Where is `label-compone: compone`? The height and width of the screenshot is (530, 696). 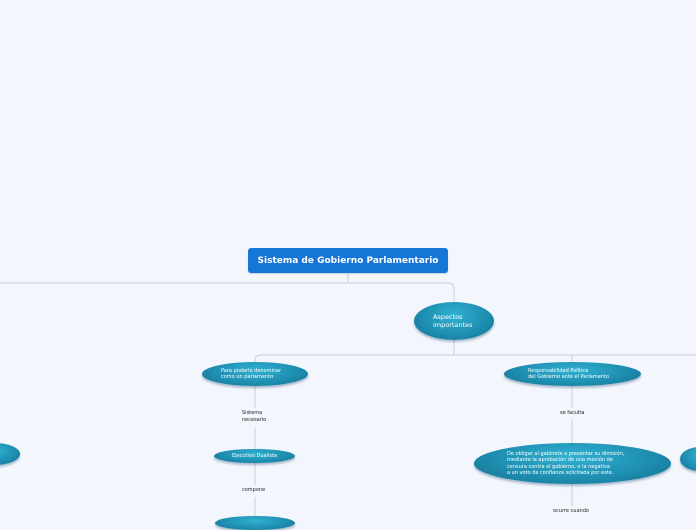 label-compone: compone is located at coordinates (254, 490).